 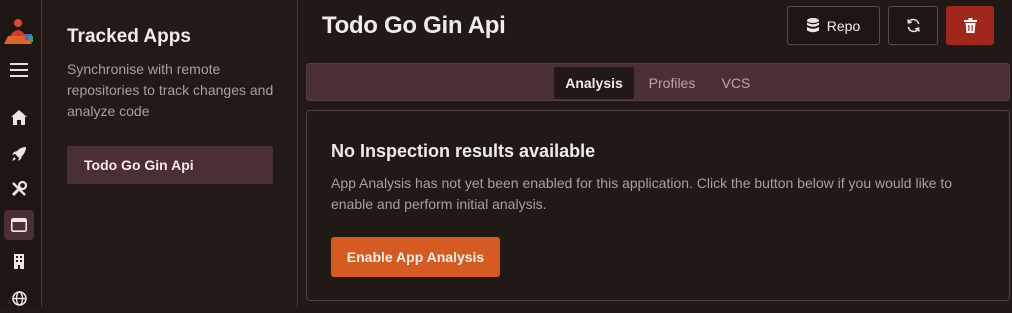 What do you see at coordinates (736, 83) in the screenshot?
I see `tab-vcs: VCS` at bounding box center [736, 83].